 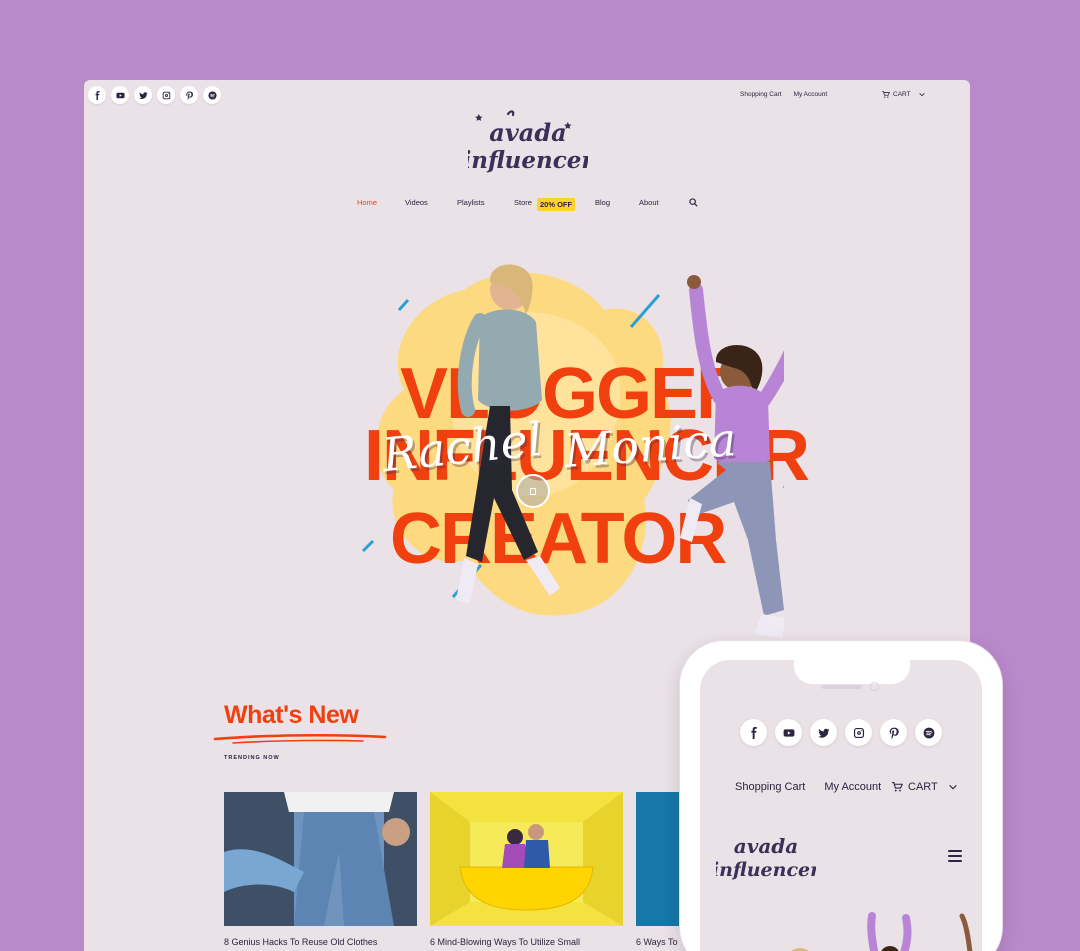 What do you see at coordinates (154, 95) in the screenshot?
I see `social-links` at bounding box center [154, 95].